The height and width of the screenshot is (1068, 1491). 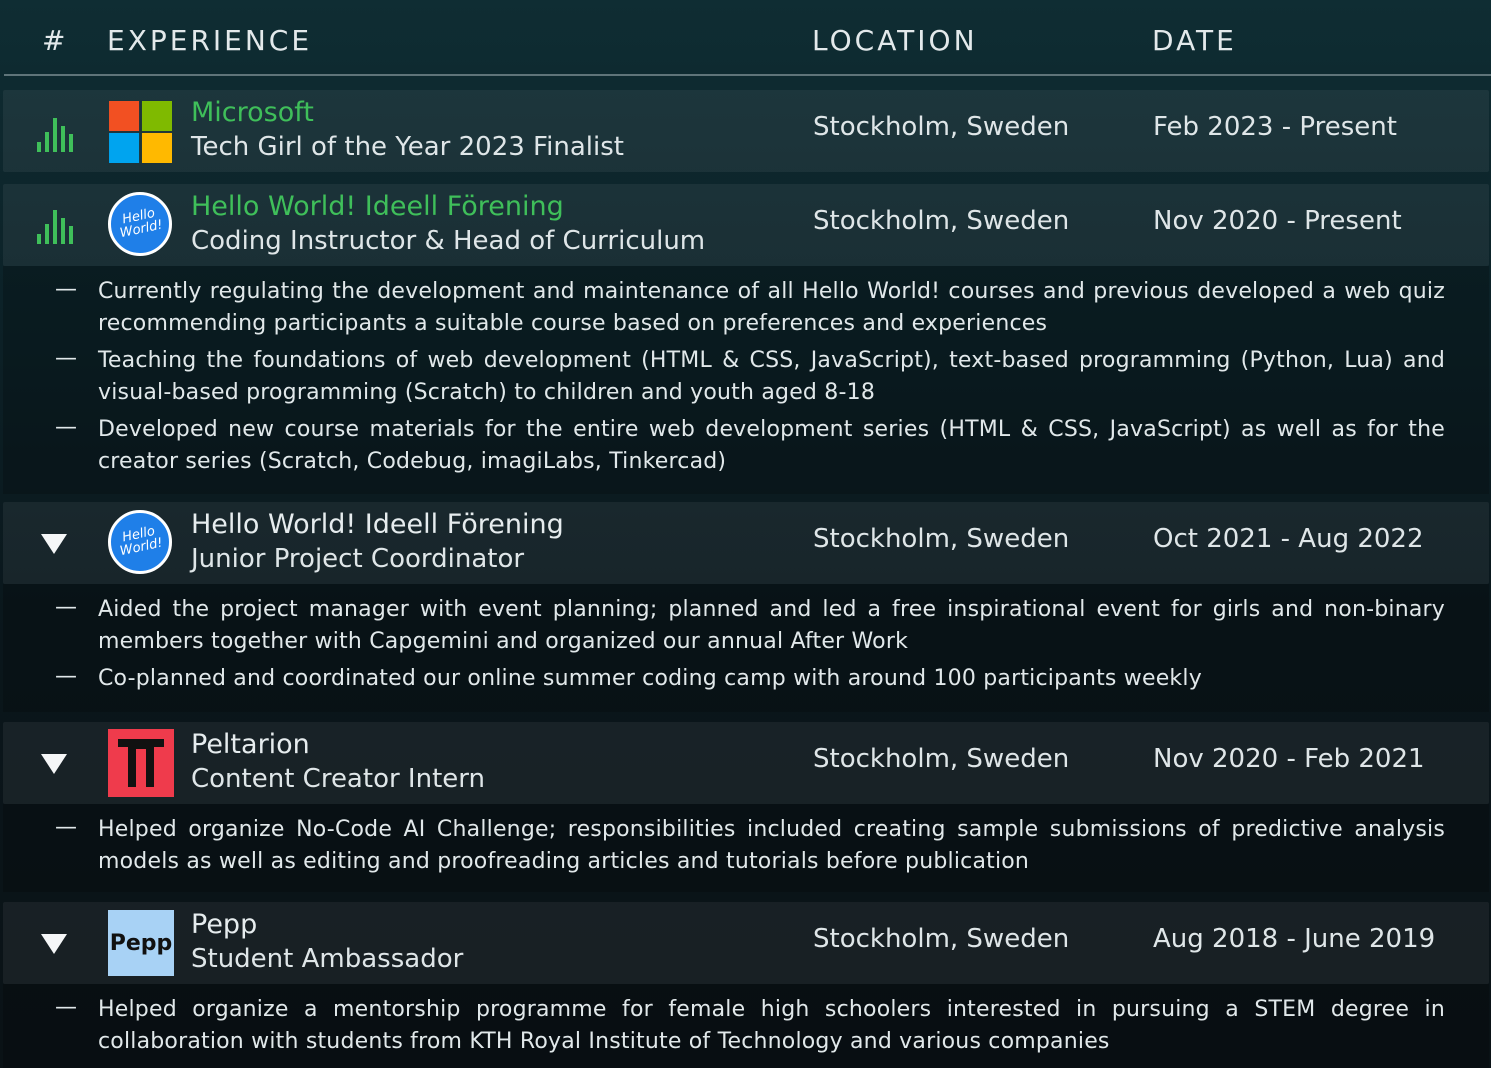 What do you see at coordinates (1275, 127) in the screenshot?
I see `date-range: Feb 2023 - Present` at bounding box center [1275, 127].